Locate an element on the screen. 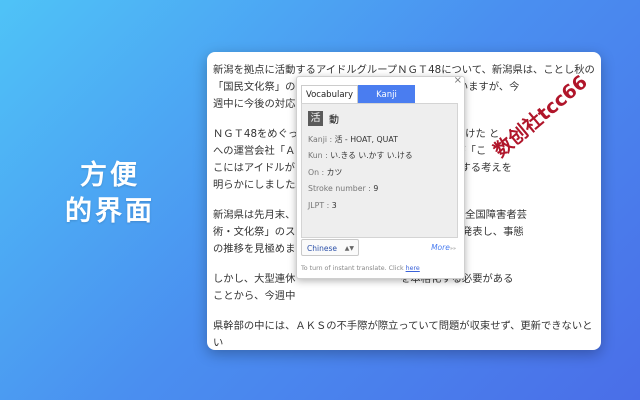 The width and height of the screenshot is (640, 400). selected-kanji: 活 is located at coordinates (315, 118).